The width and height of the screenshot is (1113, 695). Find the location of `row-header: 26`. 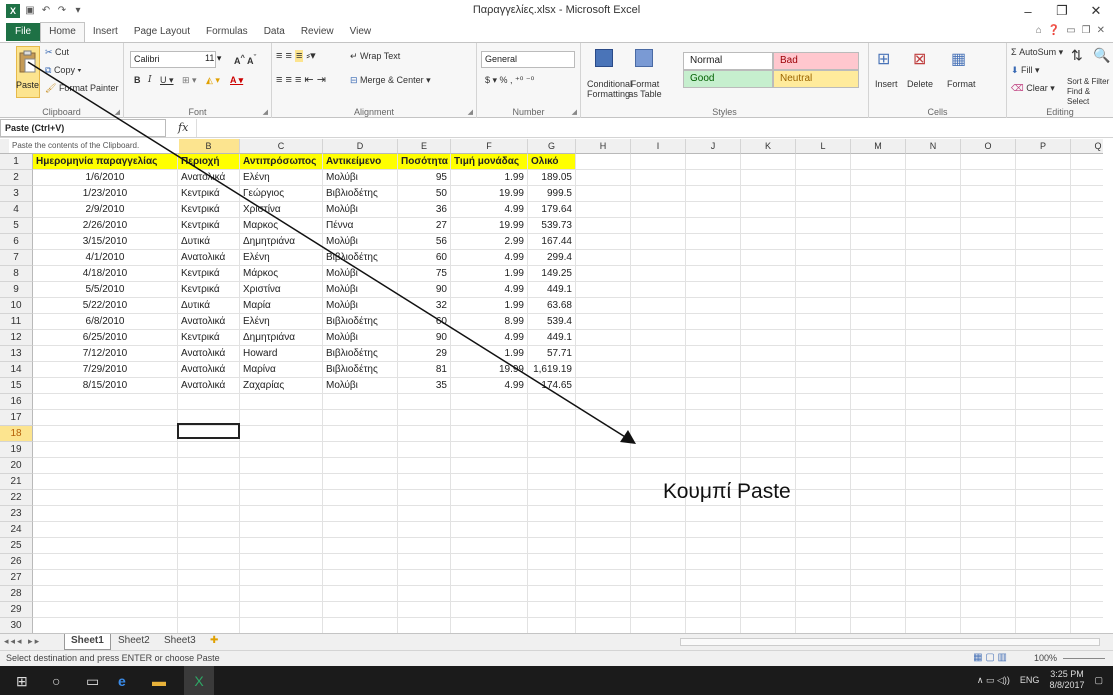

row-header: 26 is located at coordinates (16, 562).